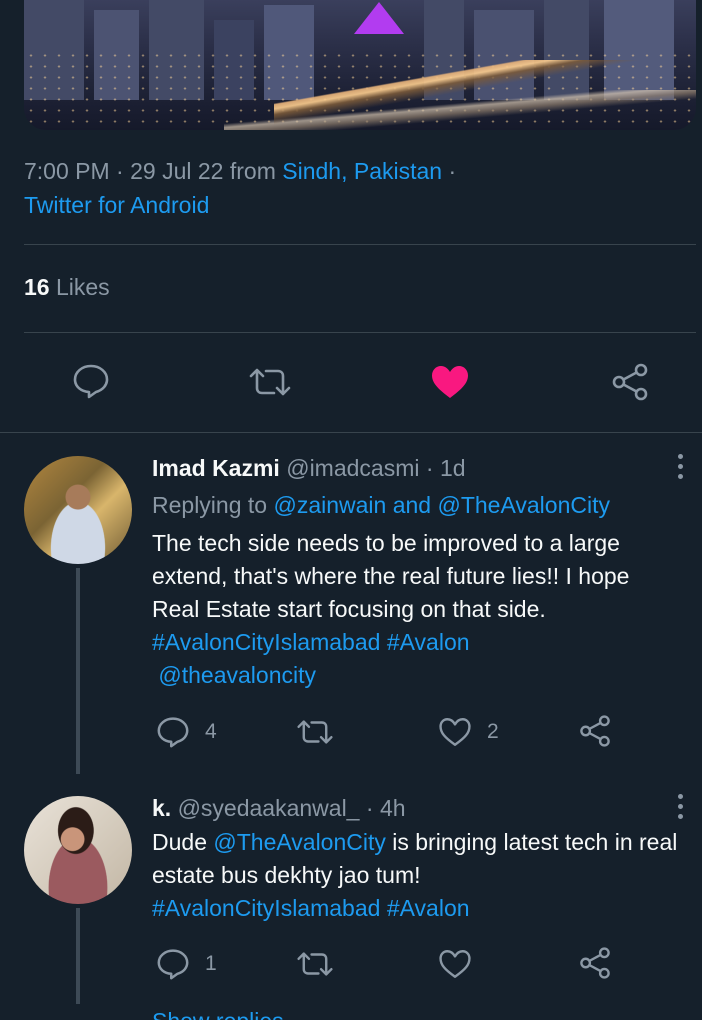 The height and width of the screenshot is (1020, 702). Describe the element at coordinates (362, 171) in the screenshot. I see `tweet-location-link: Sindh, Pakistan` at that location.